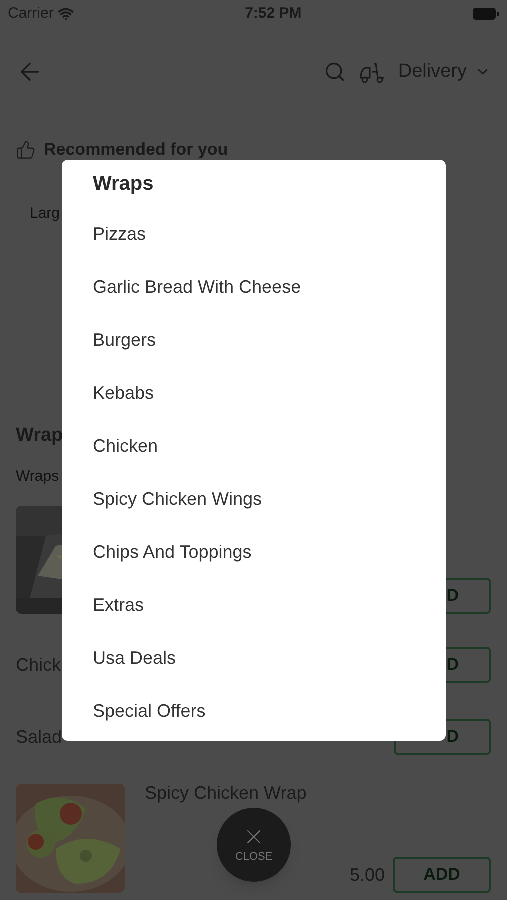 This screenshot has width=507, height=900. I want to click on menu-item: Burgers, so click(124, 340).